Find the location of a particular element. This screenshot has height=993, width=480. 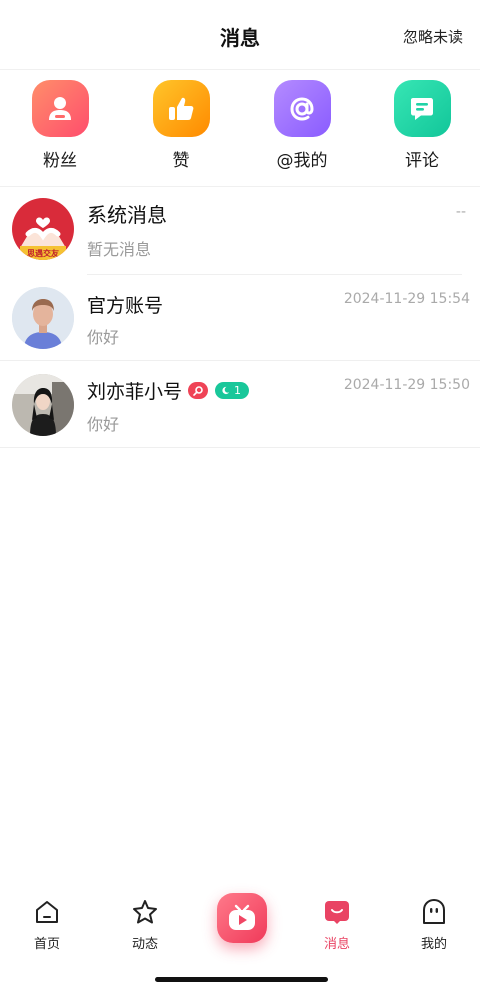

bottom-tab-bar: 首页 动态 消息 我的 is located at coordinates (240, 920).